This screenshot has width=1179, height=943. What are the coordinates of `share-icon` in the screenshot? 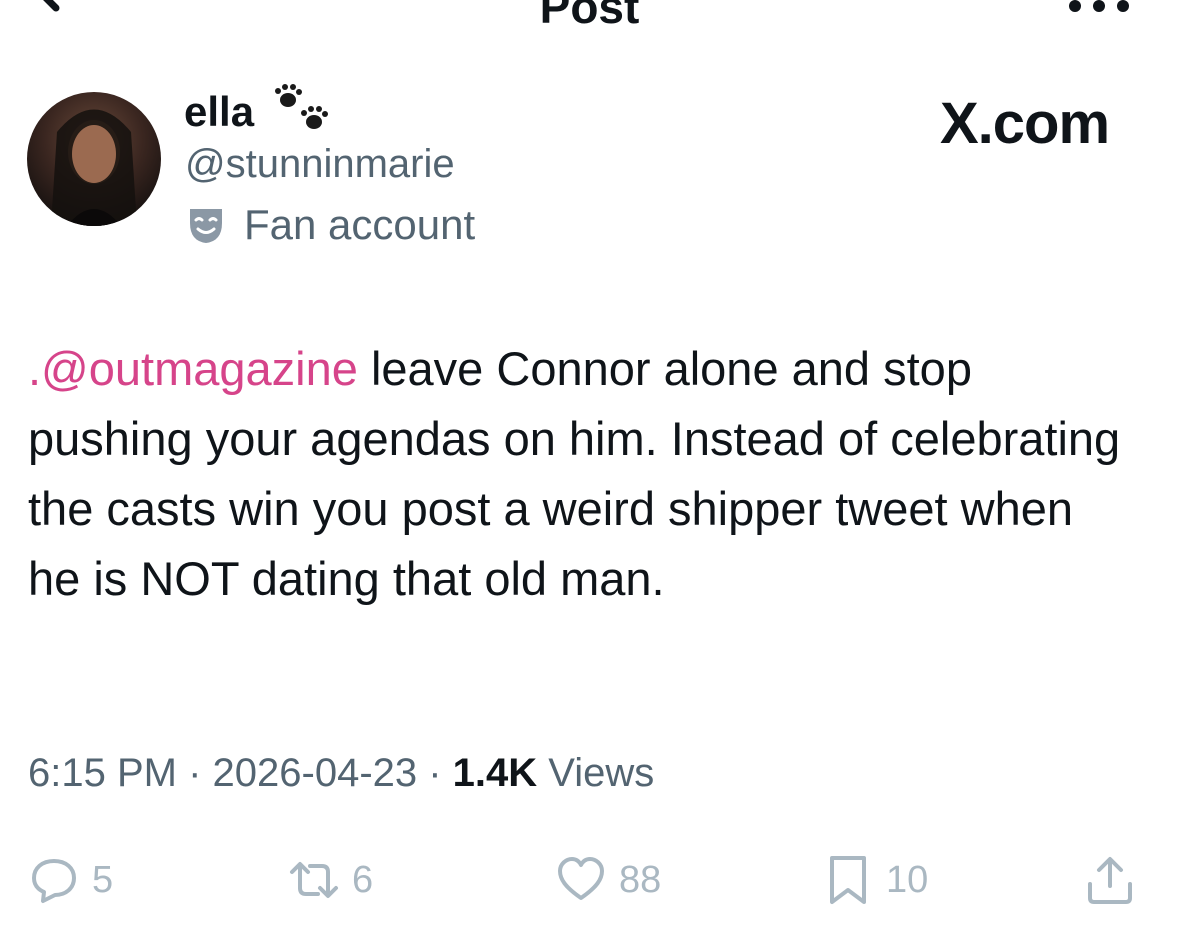 It's located at (1110, 880).